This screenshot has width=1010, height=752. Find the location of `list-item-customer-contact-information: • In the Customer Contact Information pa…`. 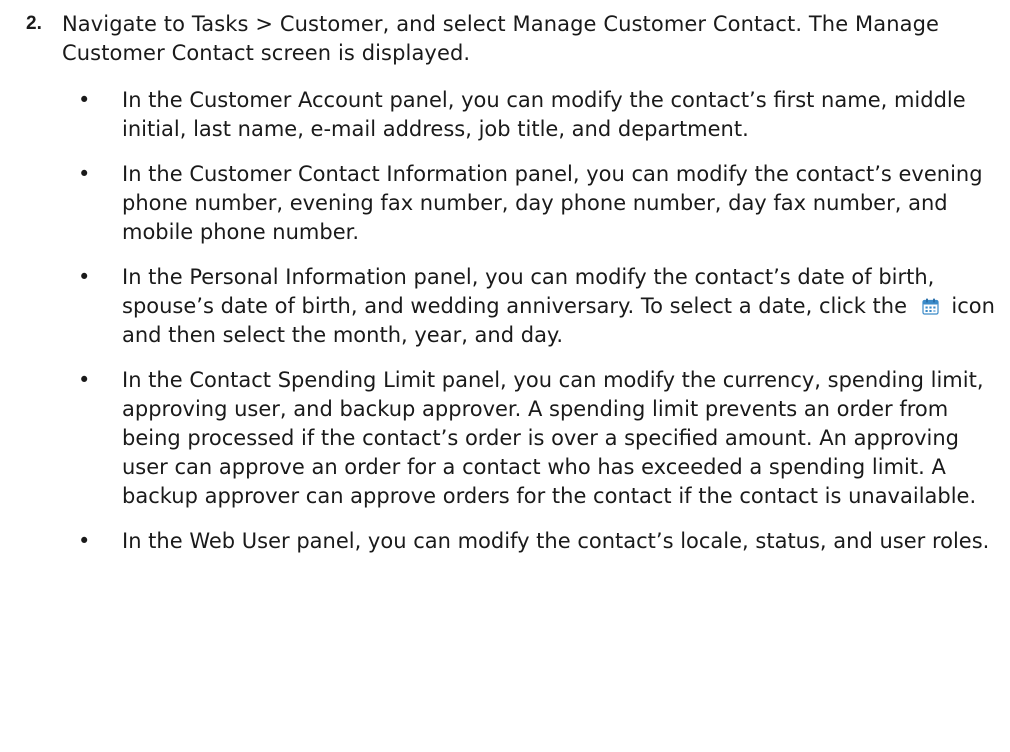

list-item-customer-contact-information: • In the Customer Contact Information pa… is located at coordinates (537, 203).